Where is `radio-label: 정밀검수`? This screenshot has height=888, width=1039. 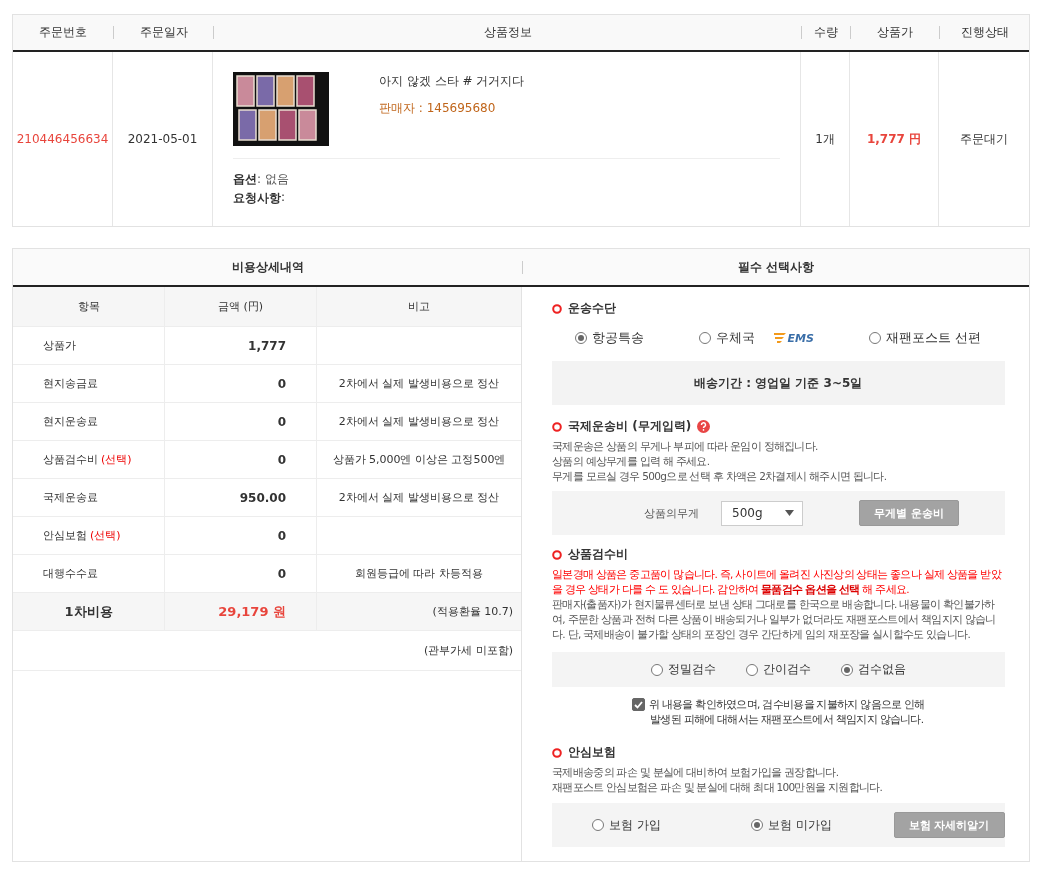
radio-label: 정밀검수 is located at coordinates (691, 669).